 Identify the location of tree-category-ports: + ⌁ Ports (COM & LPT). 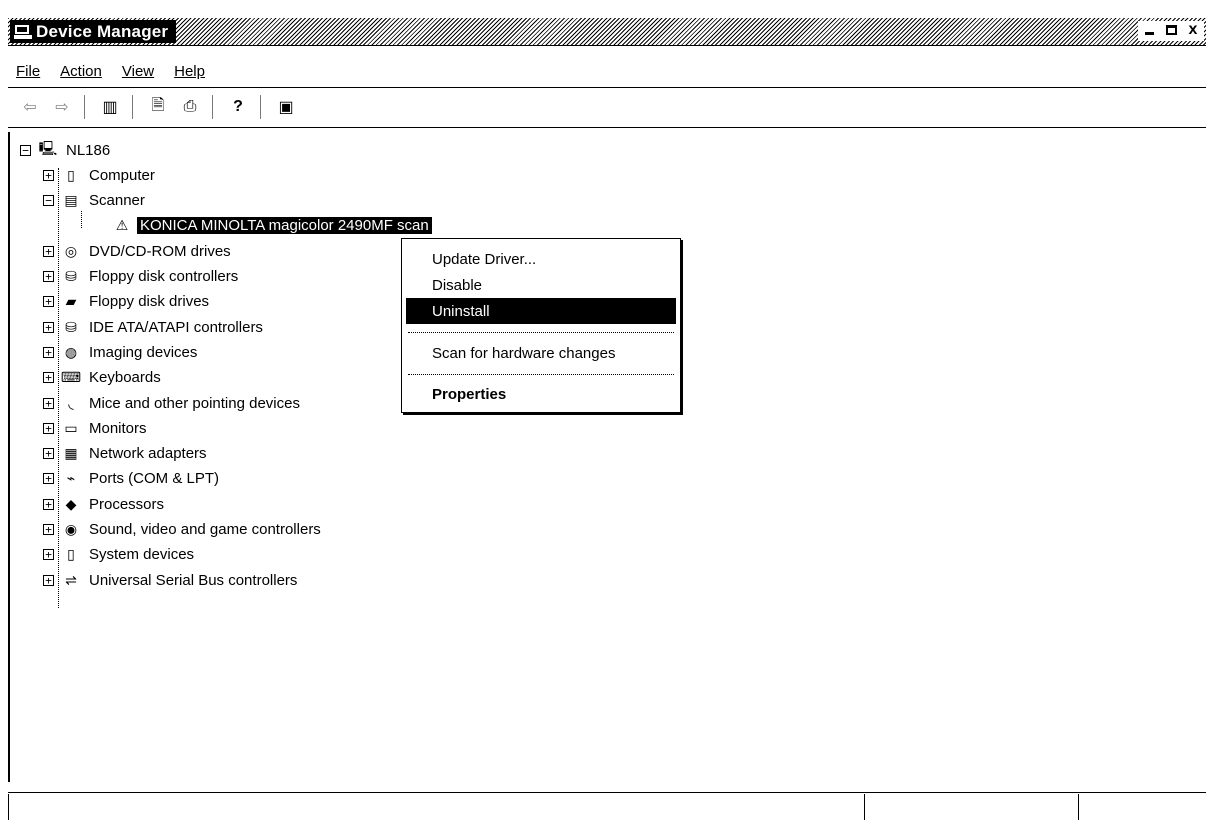
(132, 478).